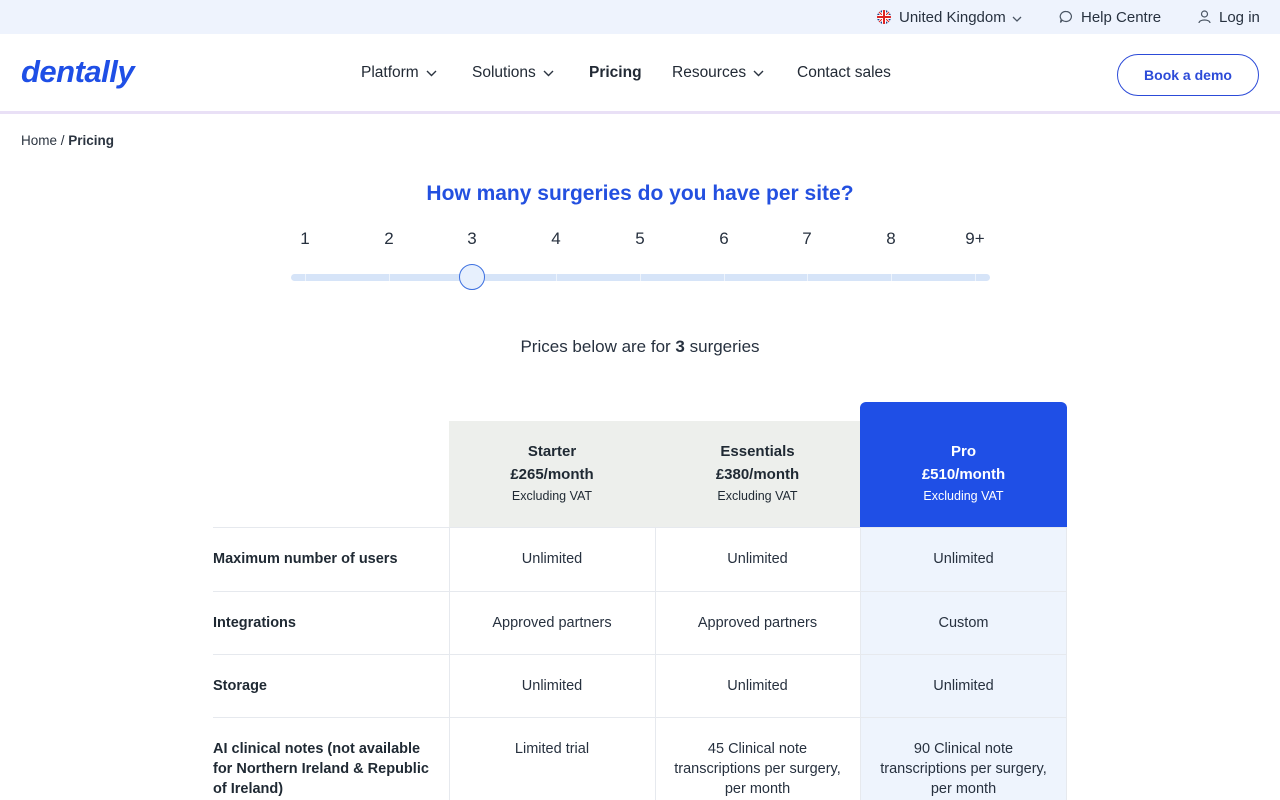 This screenshot has width=1280, height=800. I want to click on slider-label: 4, so click(556, 239).